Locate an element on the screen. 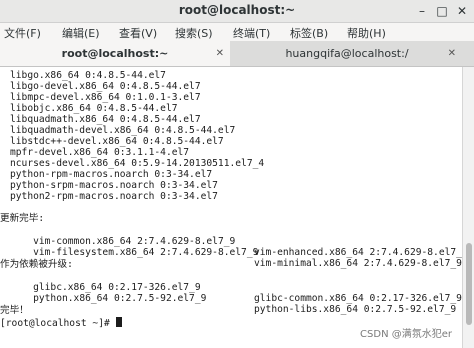 The height and width of the screenshot is (348, 474). tab-root: root@localhost:~ ✕ is located at coordinates (115, 53).